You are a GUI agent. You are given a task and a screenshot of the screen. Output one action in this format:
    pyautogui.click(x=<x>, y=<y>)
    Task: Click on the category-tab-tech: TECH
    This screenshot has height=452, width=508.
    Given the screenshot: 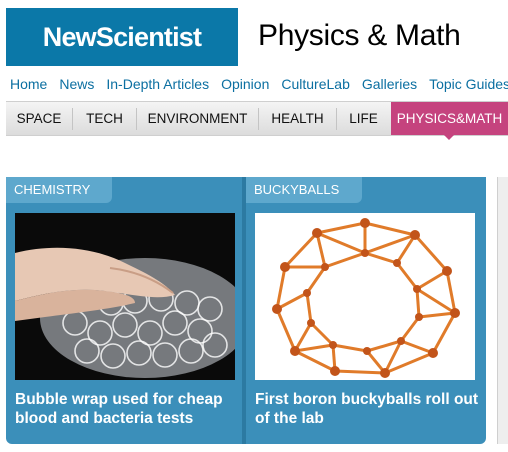 What is the action you would take?
    pyautogui.click(x=104, y=118)
    